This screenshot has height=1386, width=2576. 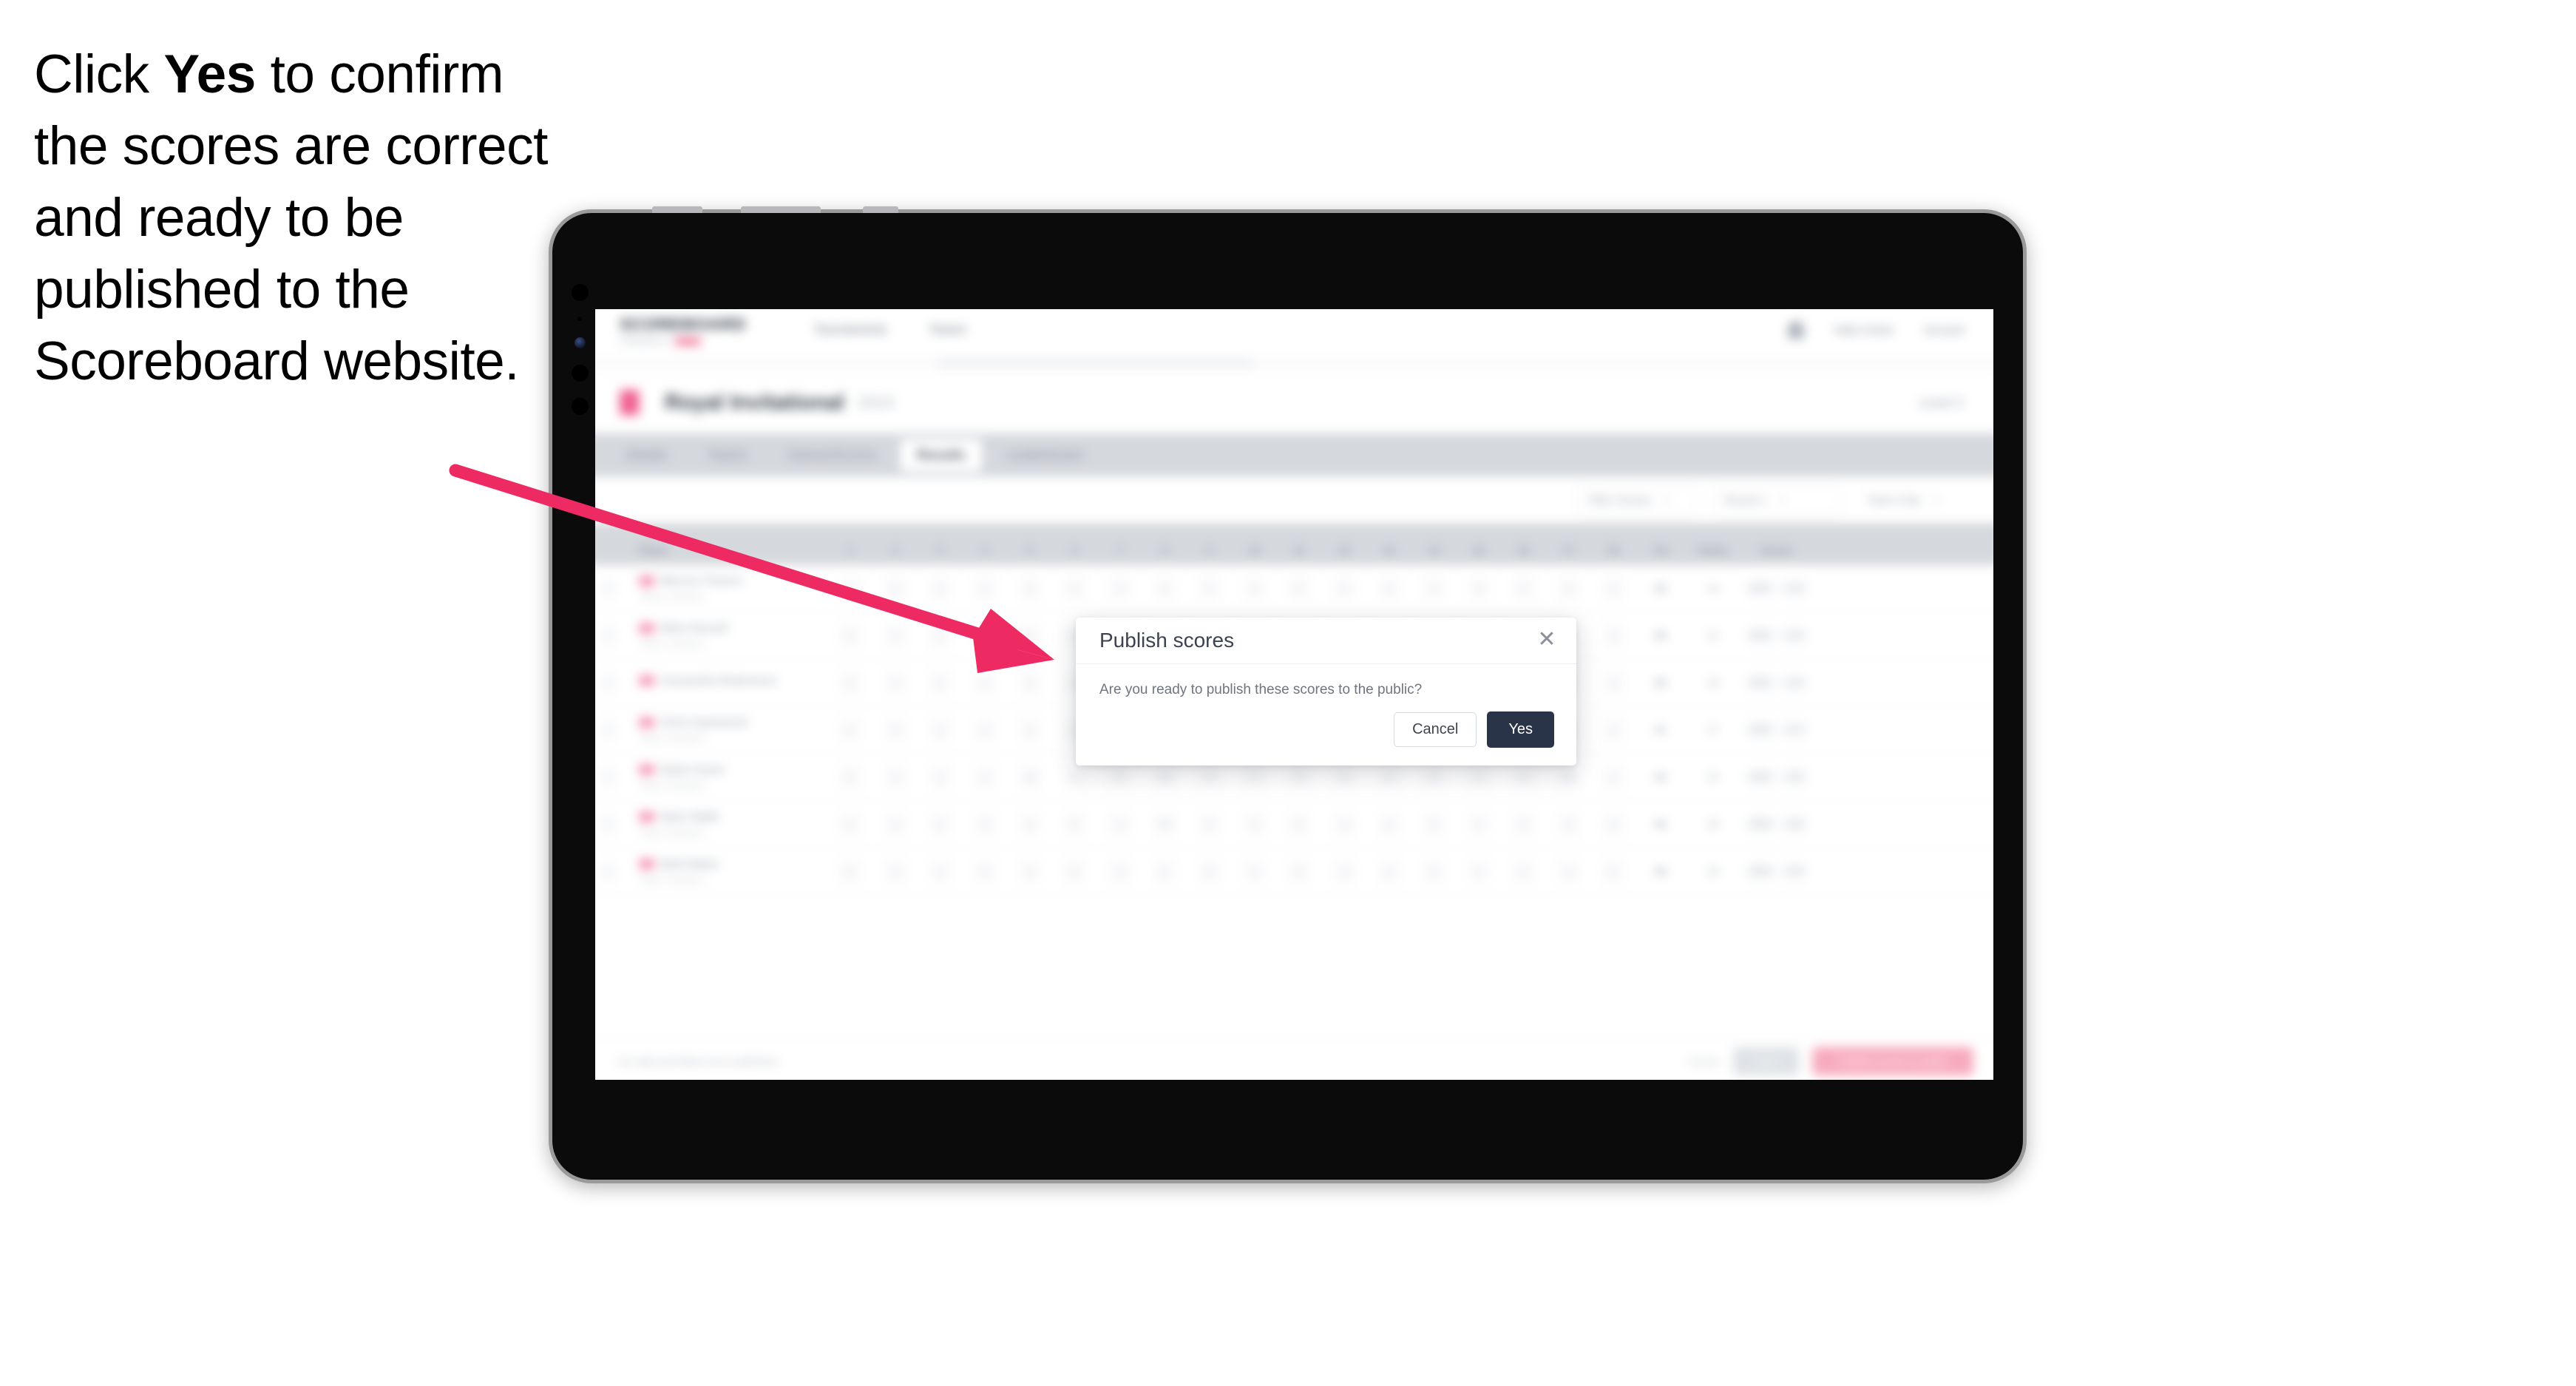 I want to click on nav-item-help-centre: Help Centre, so click(x=1864, y=330).